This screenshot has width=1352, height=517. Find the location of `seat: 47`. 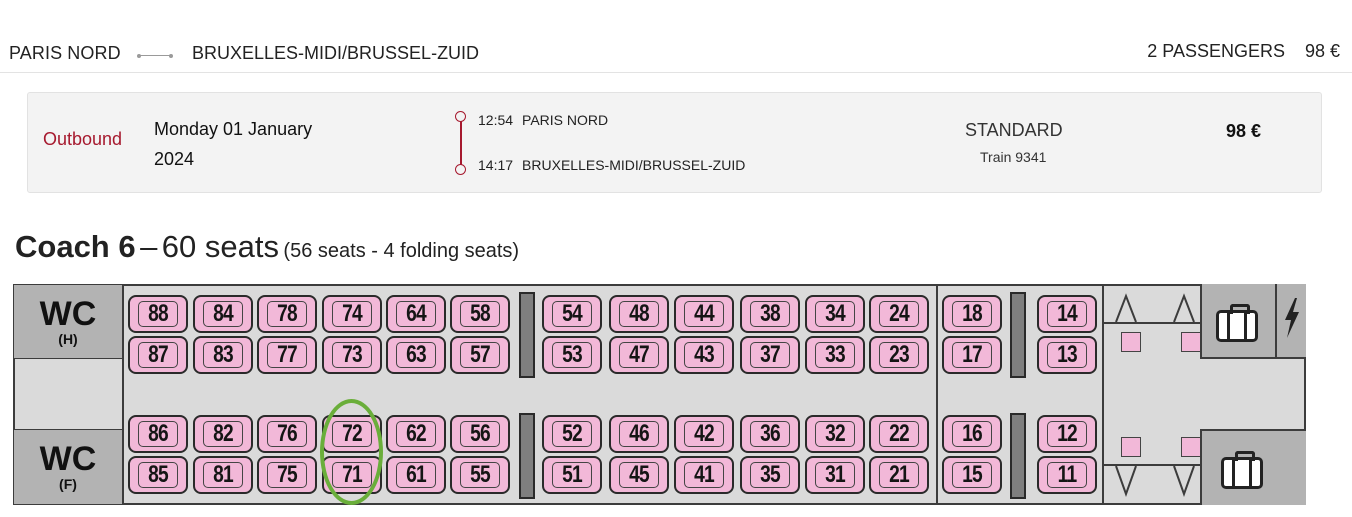

seat: 47 is located at coordinates (639, 355).